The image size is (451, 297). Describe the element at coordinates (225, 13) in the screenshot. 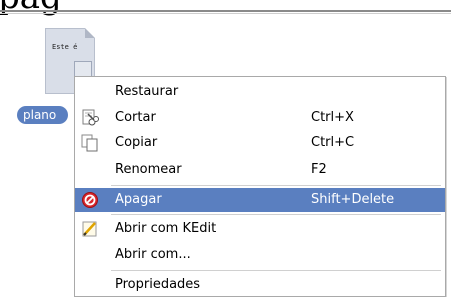

I see `divider-light` at that location.